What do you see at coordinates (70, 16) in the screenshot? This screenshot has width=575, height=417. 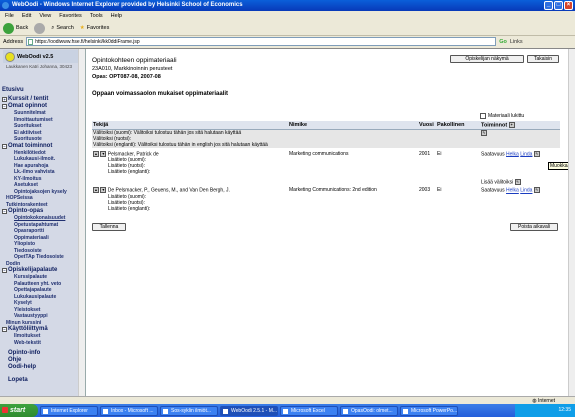 I see `menu-favorites: Favorites` at bounding box center [70, 16].